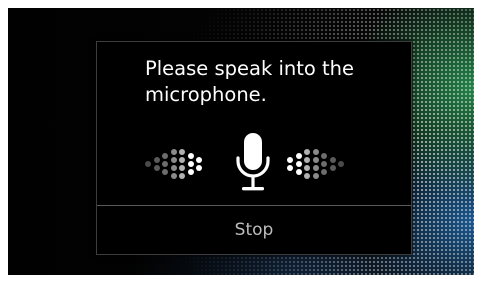 The width and height of the screenshot is (481, 283). I want to click on audio-level-left-icon, so click(180, 164).